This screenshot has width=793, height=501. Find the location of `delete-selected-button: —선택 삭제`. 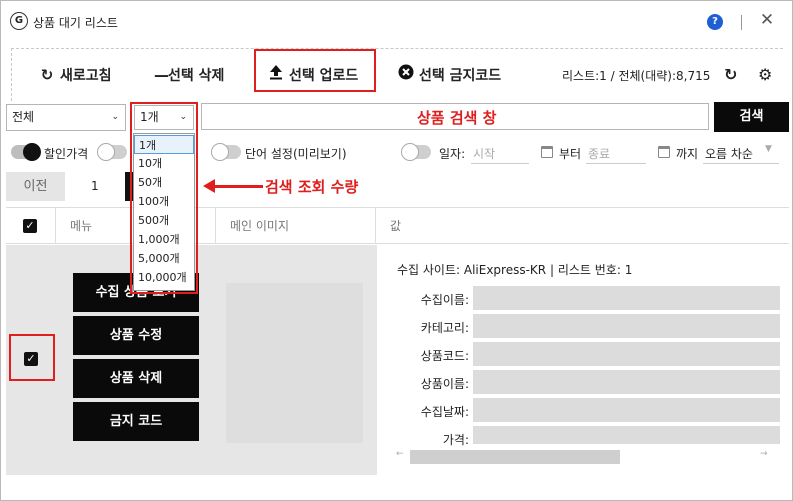

delete-selected-button: —선택 삭제 is located at coordinates (189, 75).